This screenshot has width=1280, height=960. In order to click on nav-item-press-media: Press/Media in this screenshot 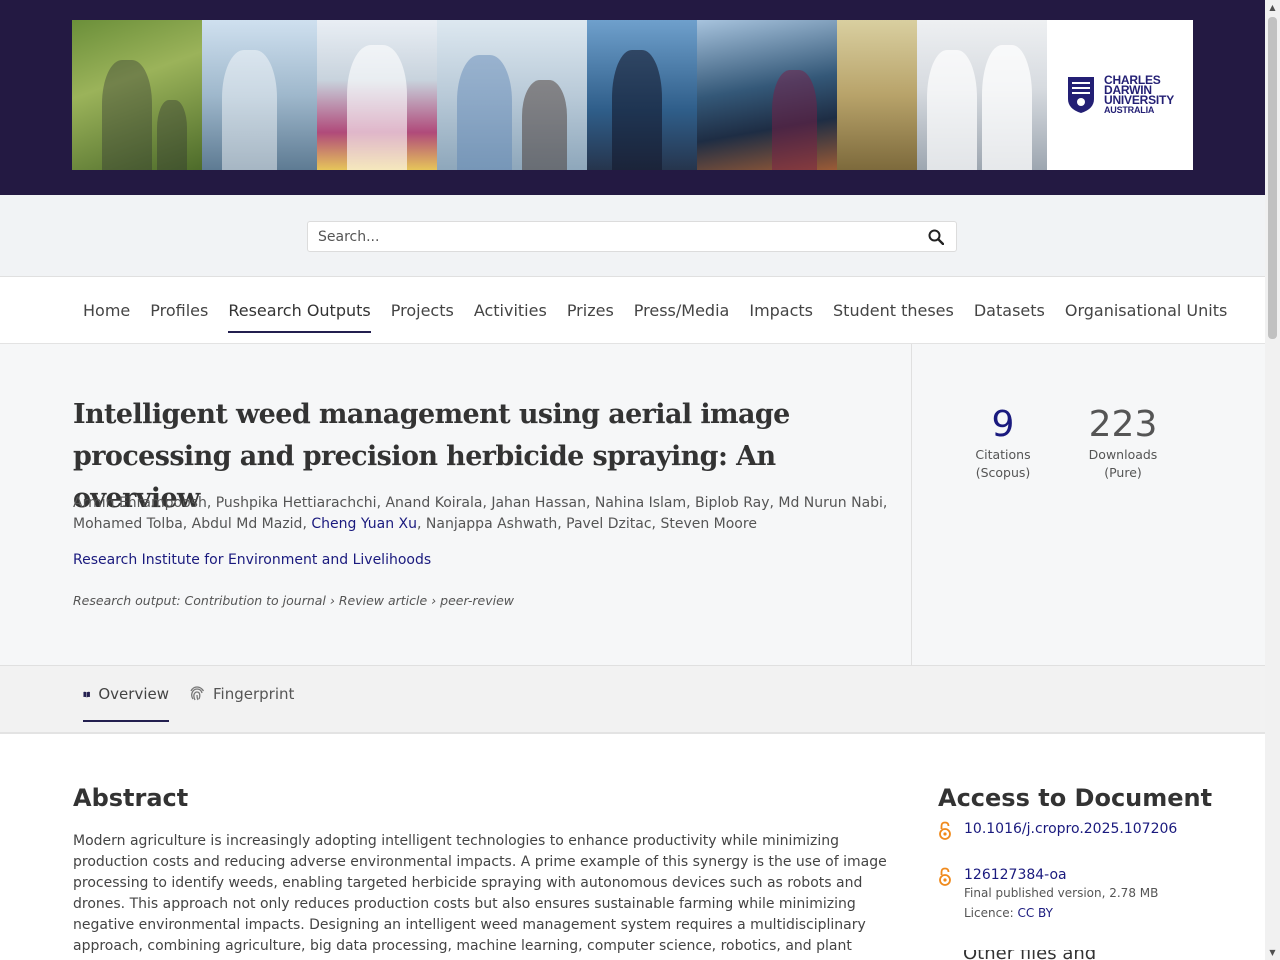, I will do `click(682, 310)`.